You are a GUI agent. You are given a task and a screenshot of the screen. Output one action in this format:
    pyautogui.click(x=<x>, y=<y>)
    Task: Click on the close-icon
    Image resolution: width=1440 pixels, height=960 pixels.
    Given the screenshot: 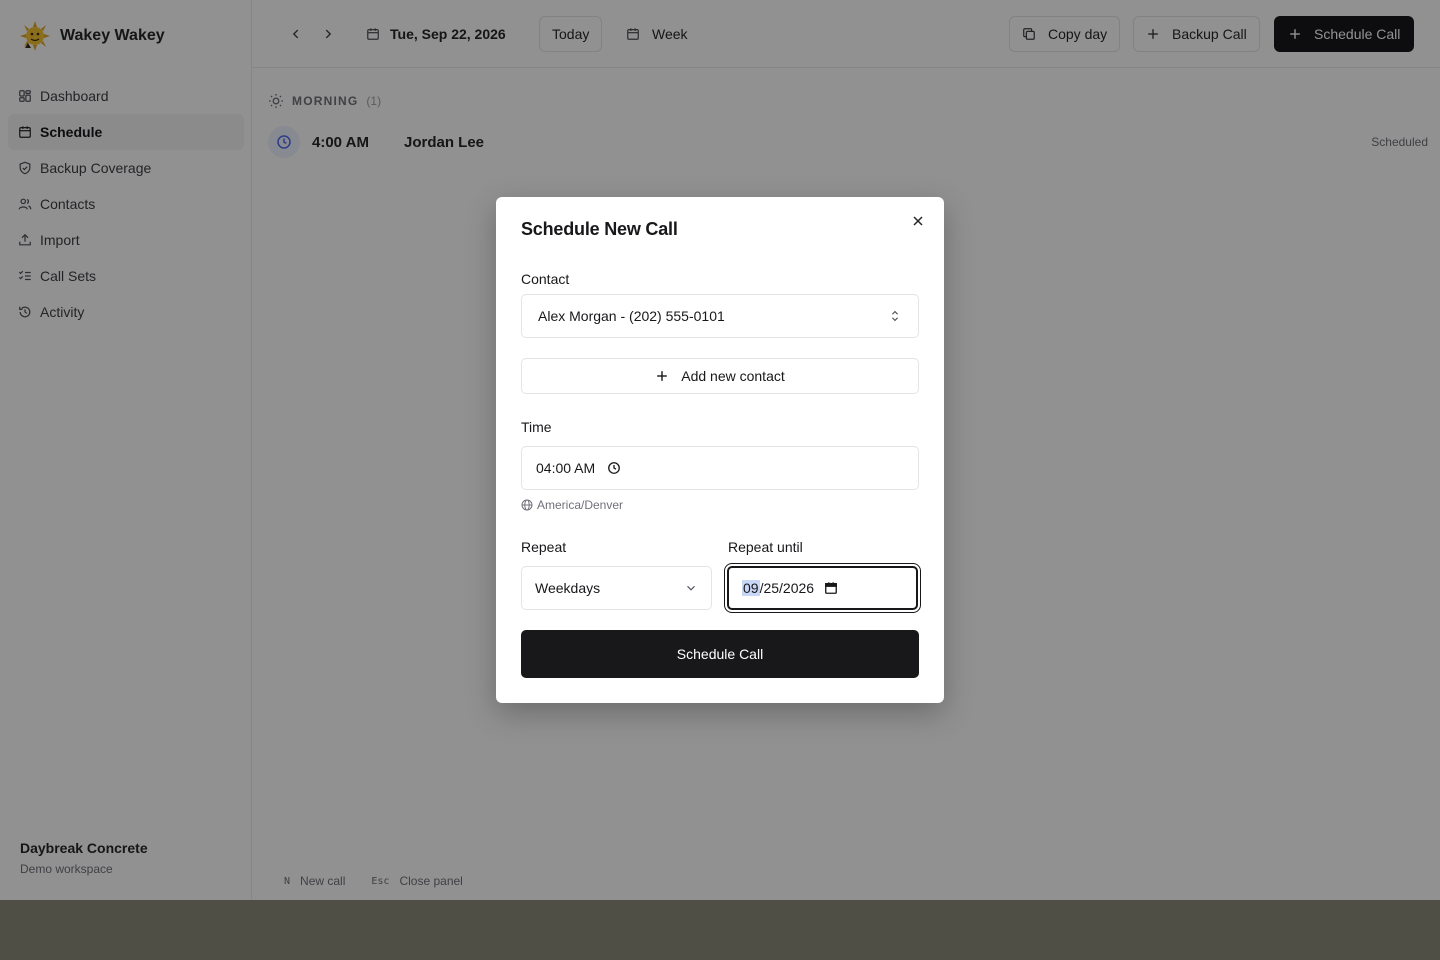 What is the action you would take?
    pyautogui.click(x=918, y=221)
    